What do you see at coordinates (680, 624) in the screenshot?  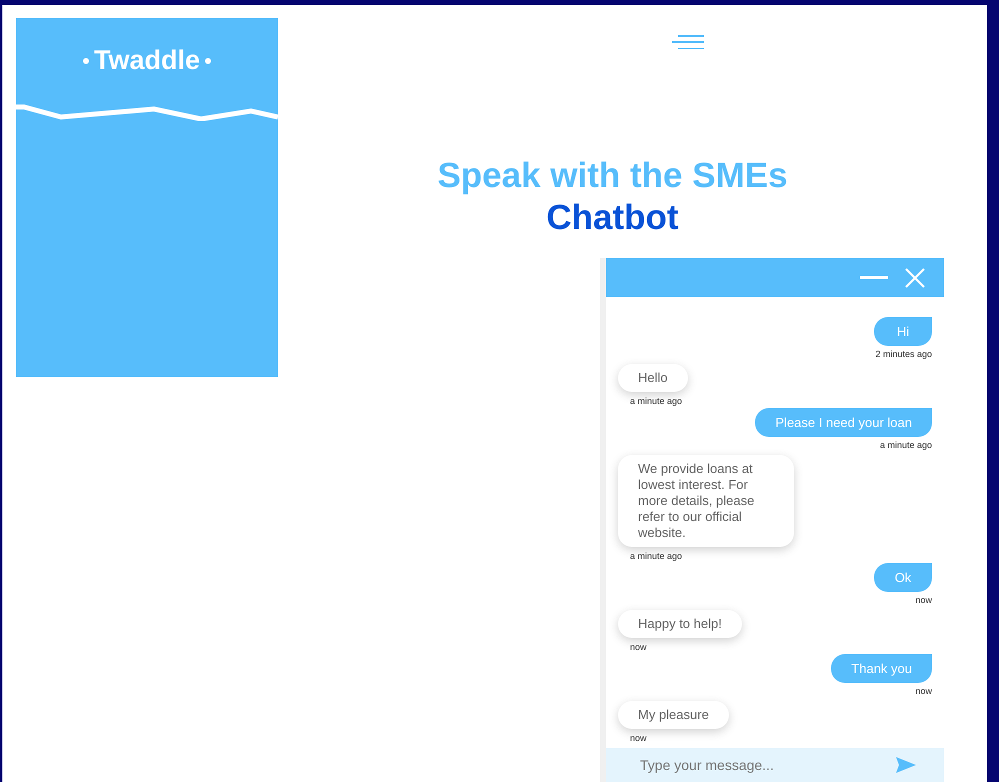 I see `bot-message-bubble: Happy to help!` at bounding box center [680, 624].